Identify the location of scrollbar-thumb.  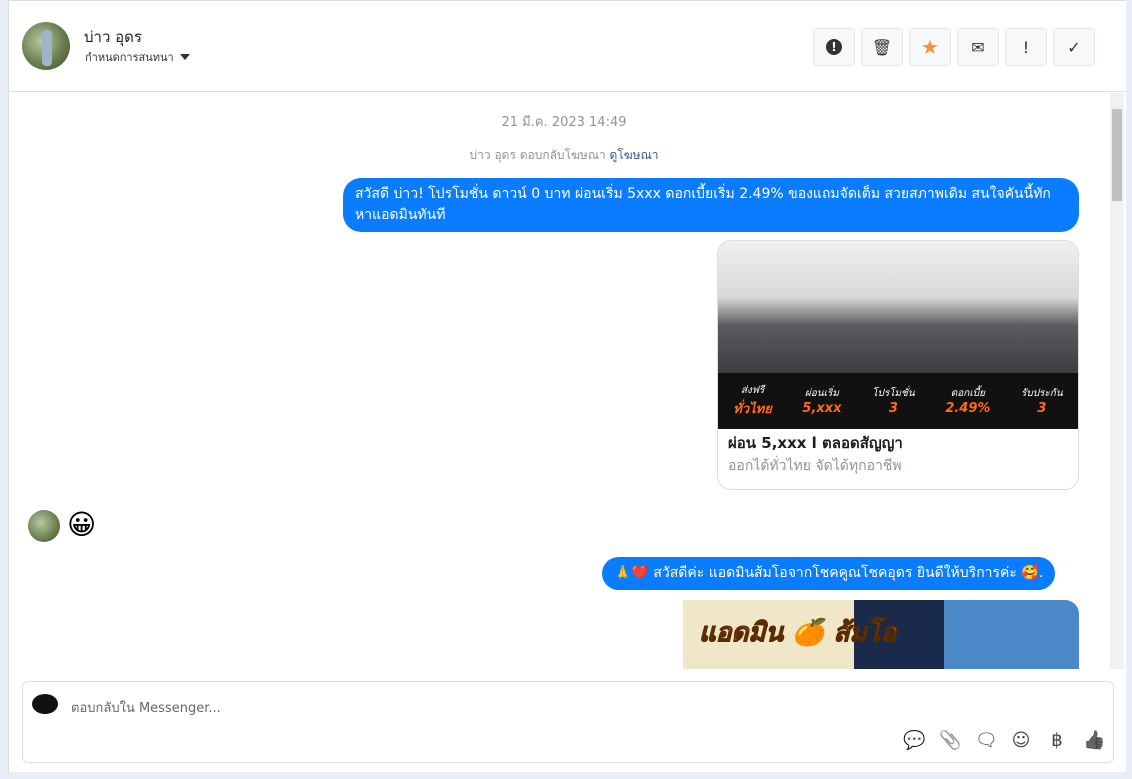
(1117, 155).